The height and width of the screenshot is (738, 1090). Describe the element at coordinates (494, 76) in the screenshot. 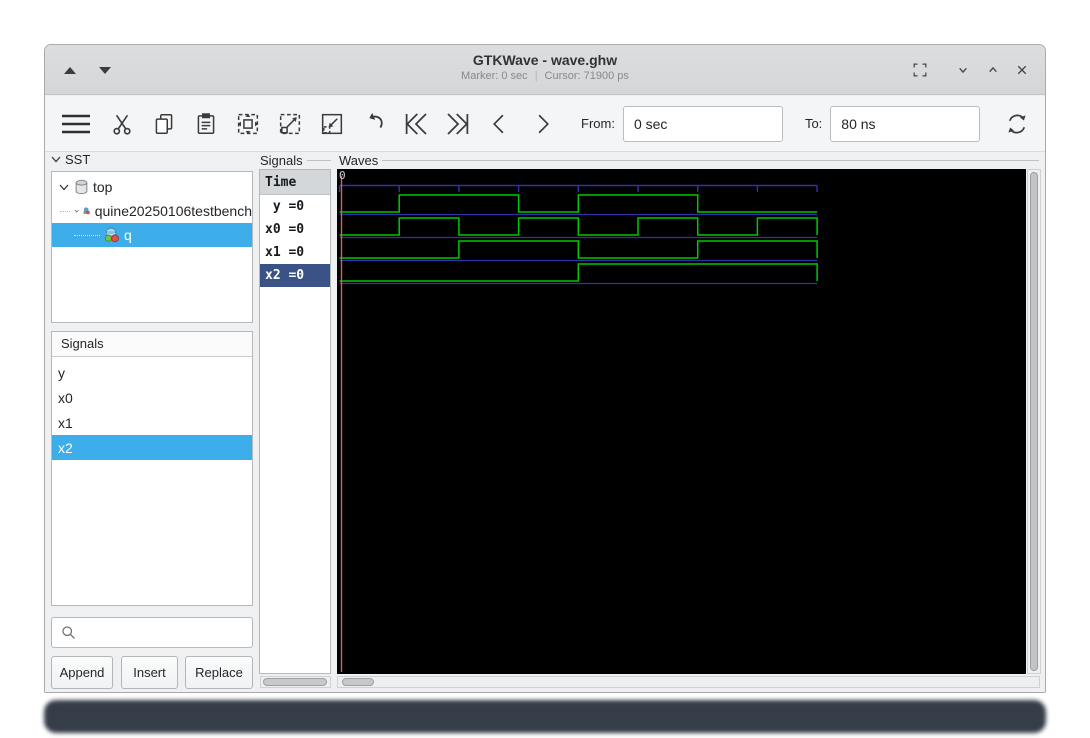

I see `marker-status: Marker: 0 sec` at that location.